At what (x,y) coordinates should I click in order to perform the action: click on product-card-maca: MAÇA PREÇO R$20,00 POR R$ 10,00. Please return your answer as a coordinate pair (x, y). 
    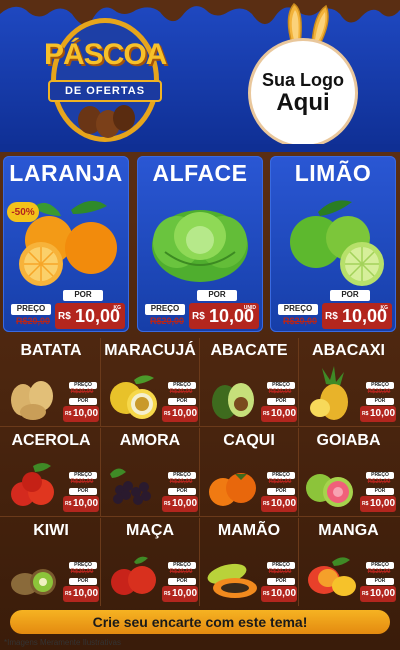
    Looking at the image, I should click on (150, 562).